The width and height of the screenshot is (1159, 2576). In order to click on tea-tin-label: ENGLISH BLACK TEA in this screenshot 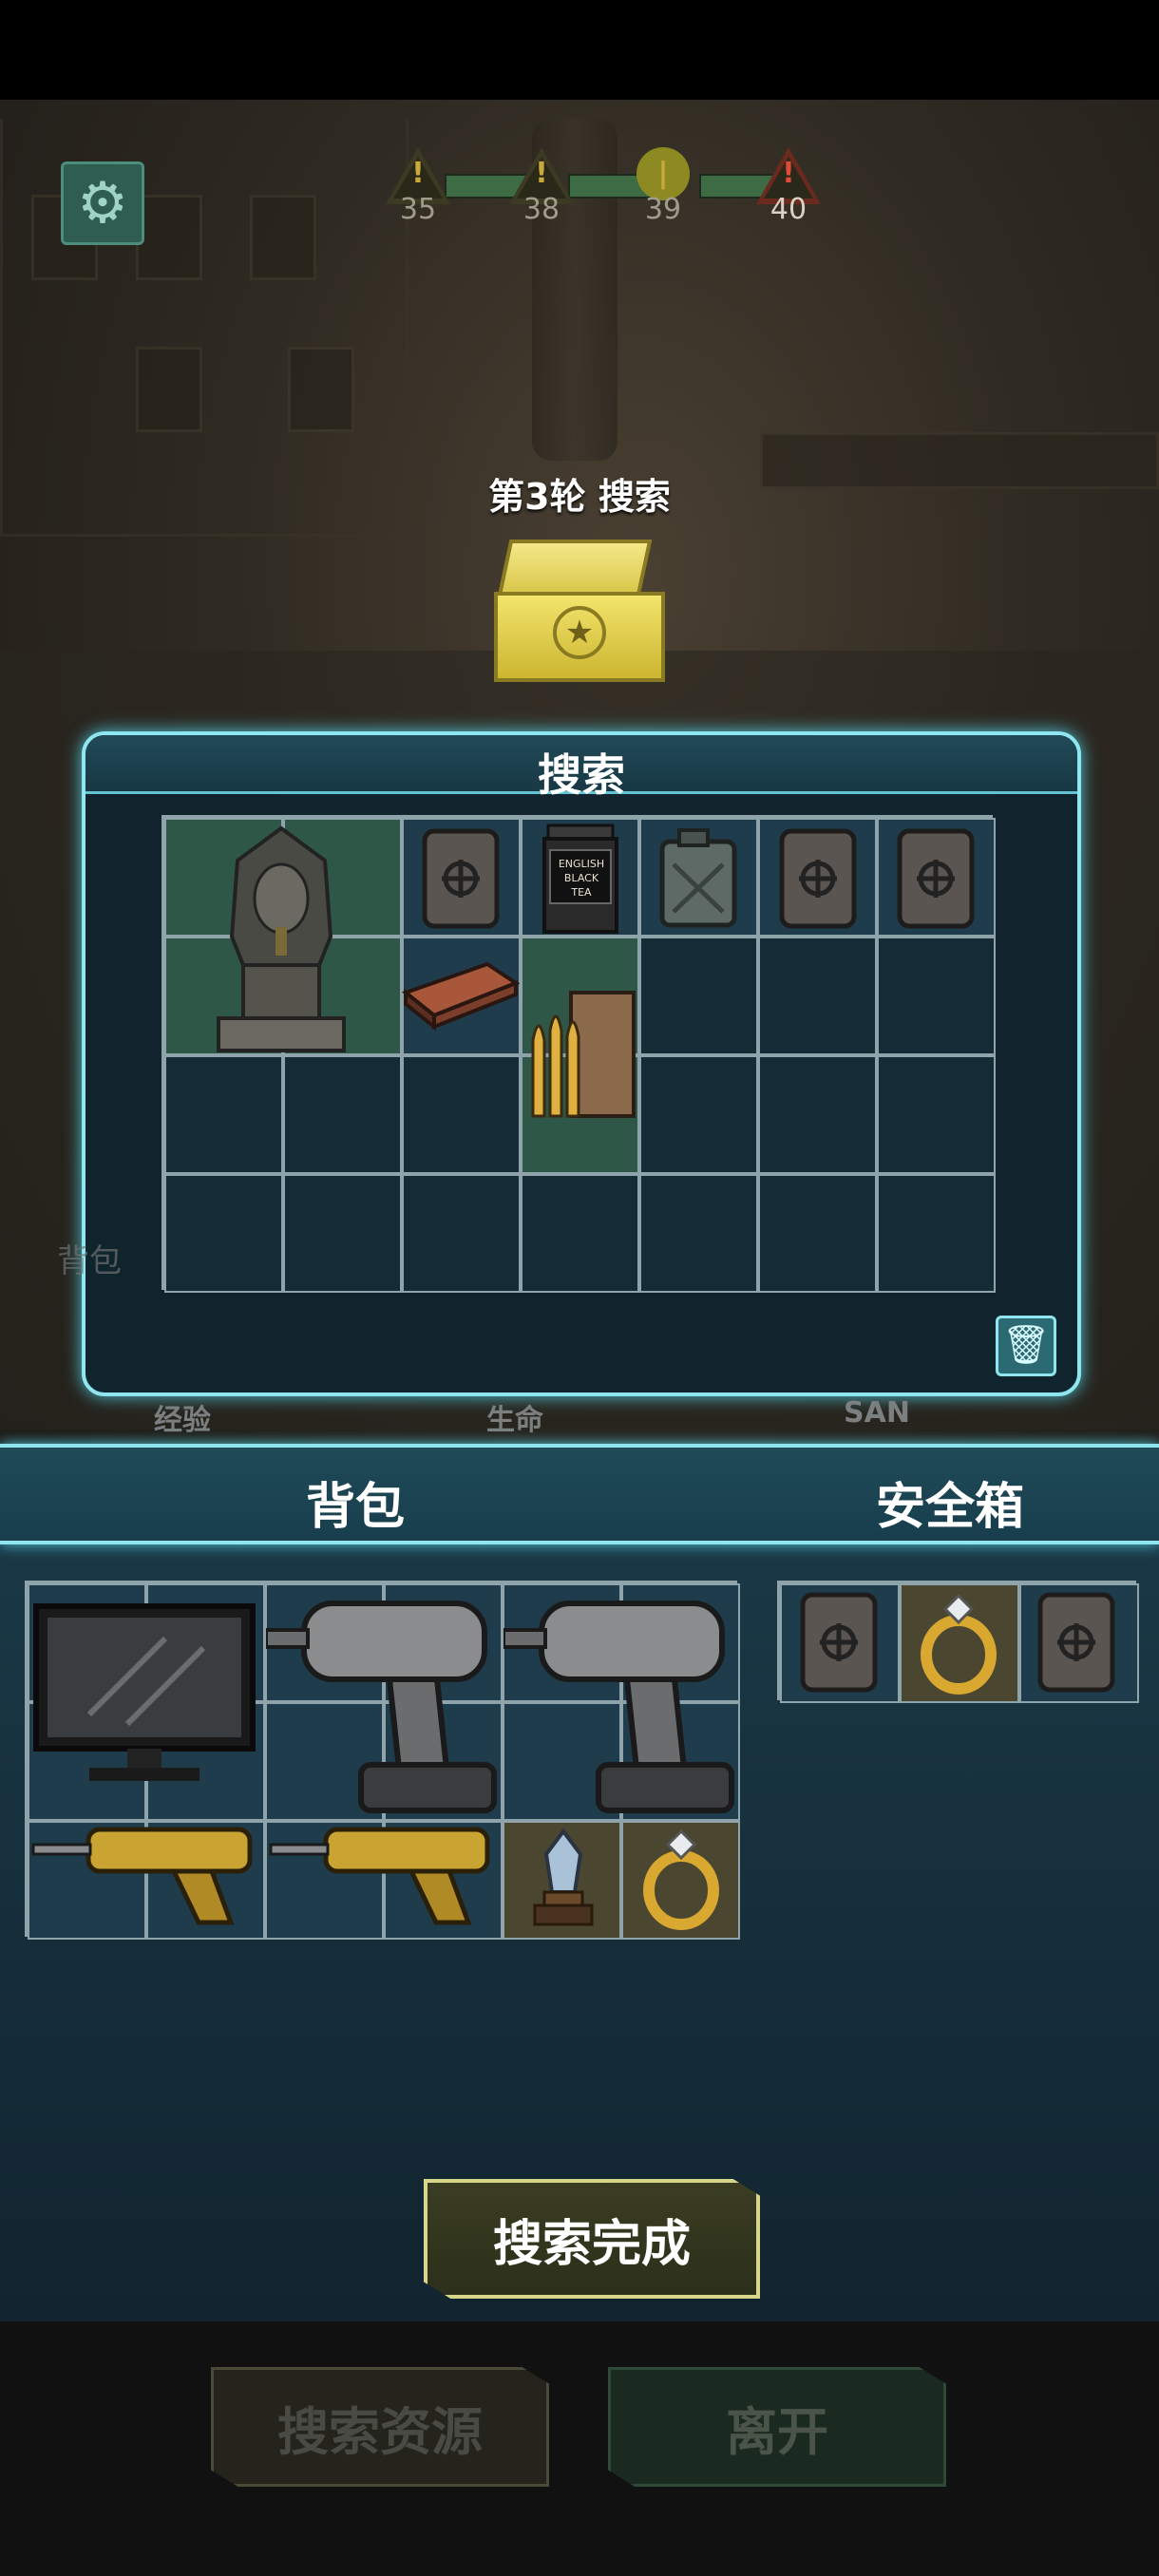, I will do `click(581, 878)`.